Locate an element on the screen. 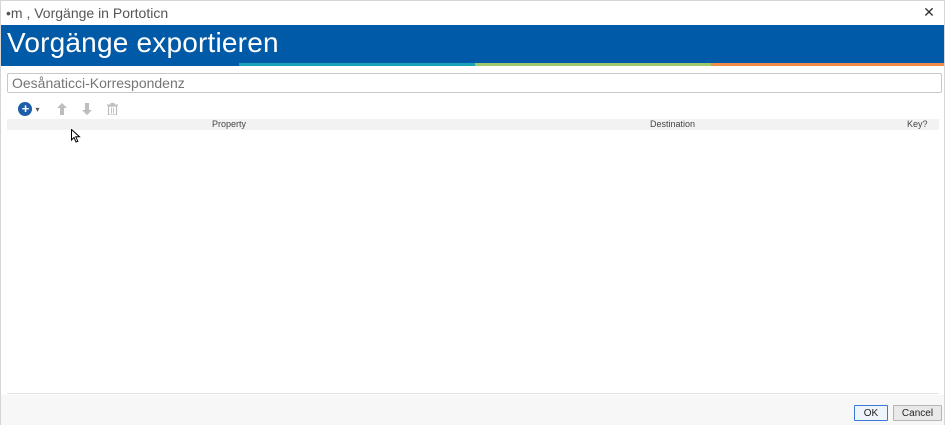 Image resolution: width=945 pixels, height=425 pixels. add-property-button: + ▾ is located at coordinates (29, 109).